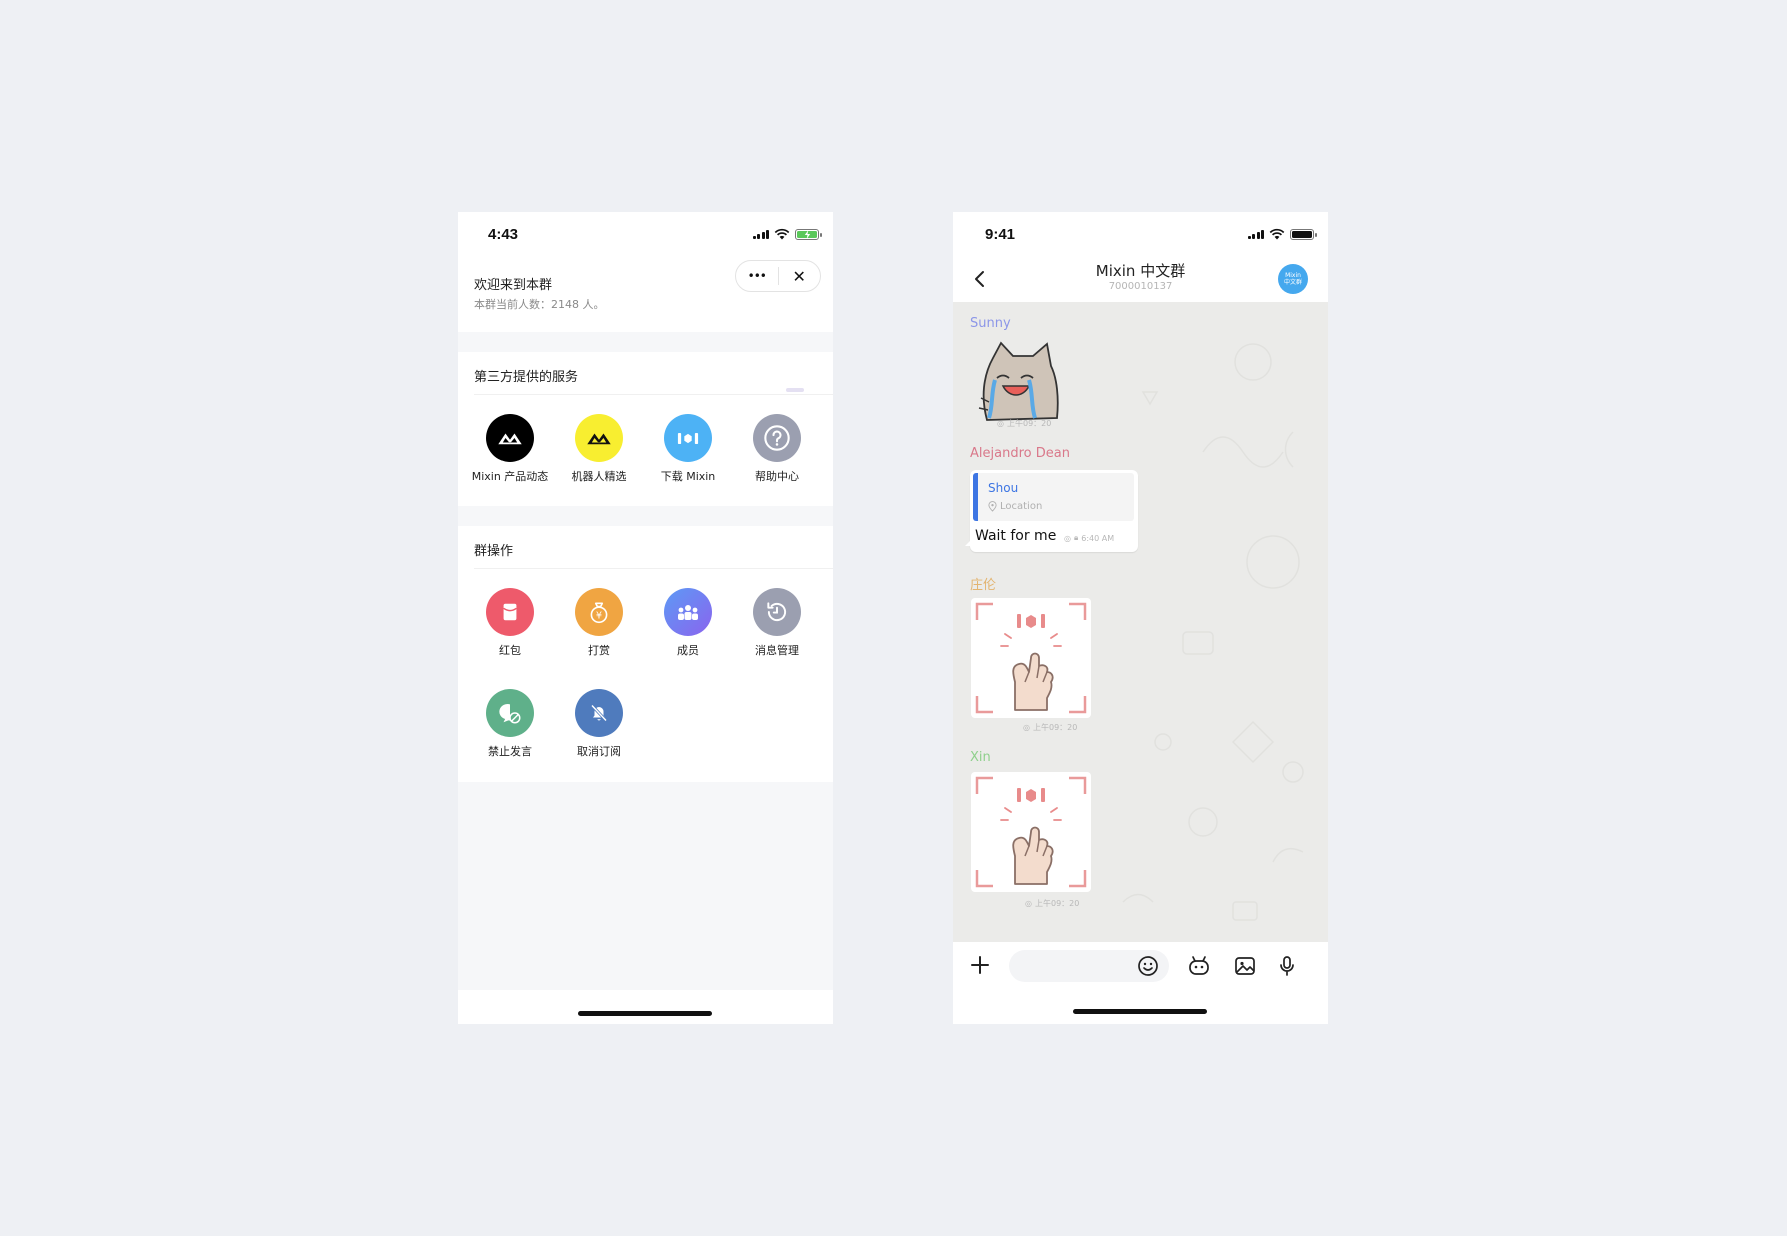 Image resolution: width=1787 pixels, height=1236 pixels. Describe the element at coordinates (645, 234) in the screenshot. I see `status-bar: 4:43` at that location.